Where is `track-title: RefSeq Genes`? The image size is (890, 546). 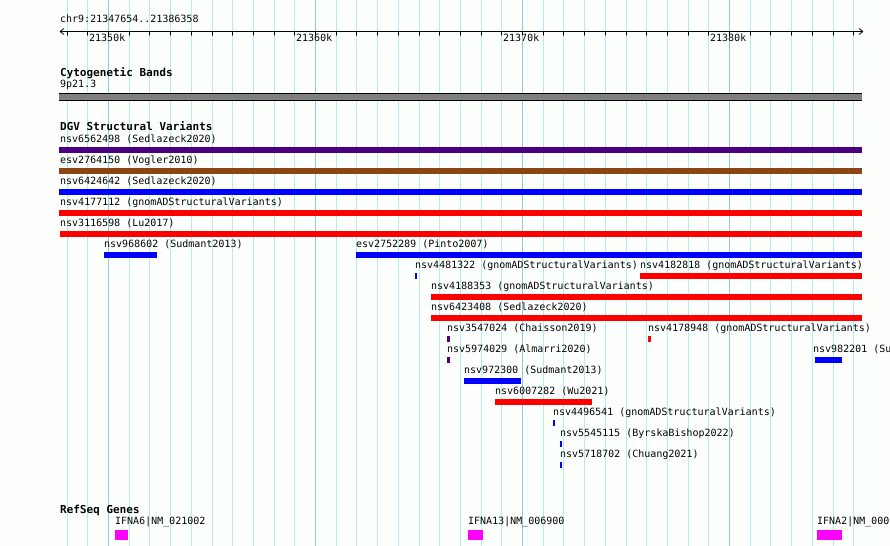
track-title: RefSeq Genes is located at coordinates (100, 510).